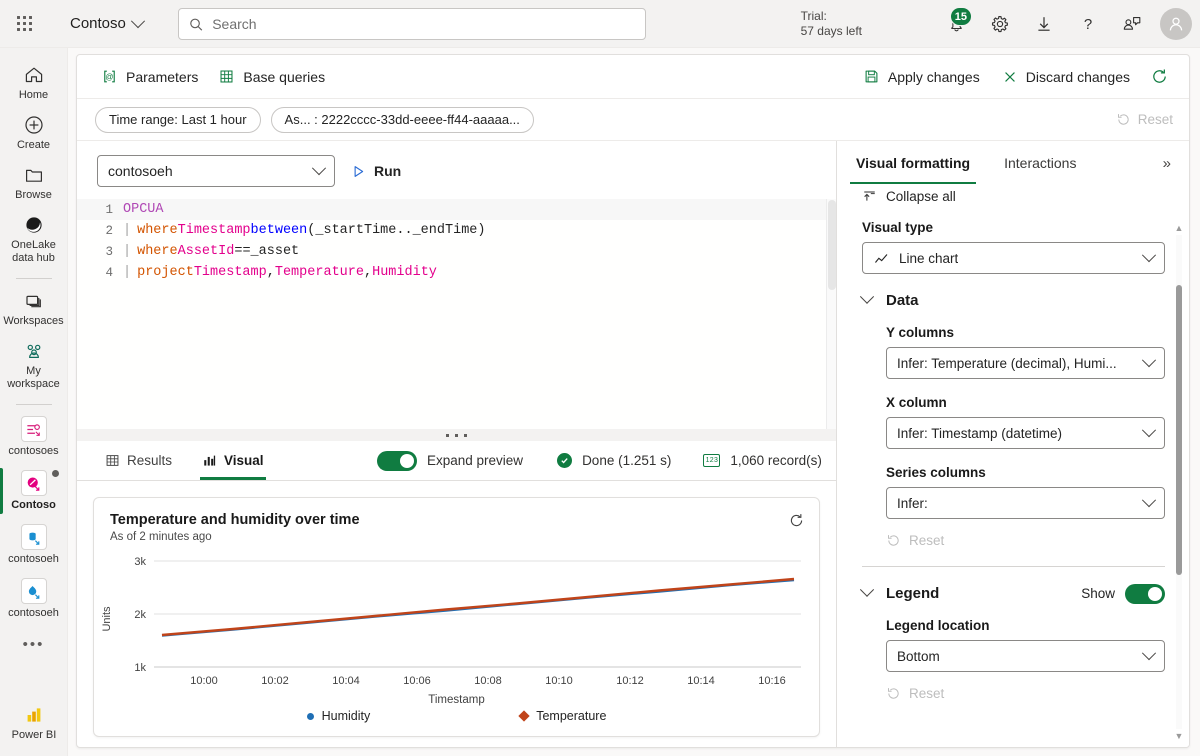 The image size is (1200, 756). I want to click on query-header: contosoeh Run, so click(456, 170).